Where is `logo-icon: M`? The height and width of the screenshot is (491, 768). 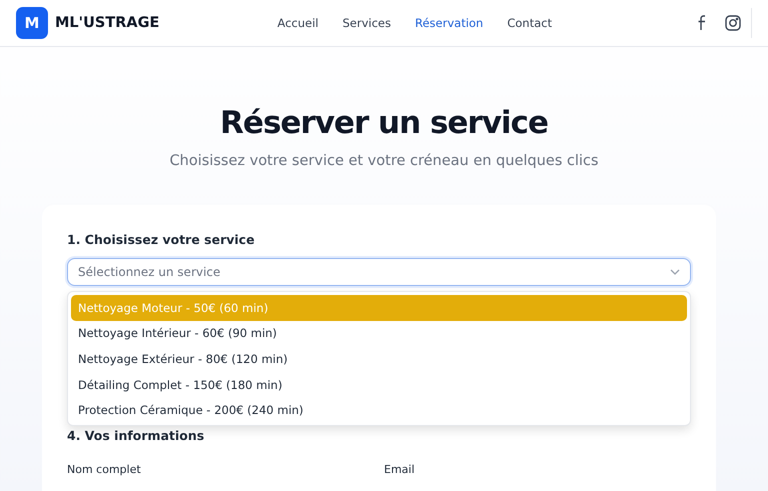
logo-icon: M is located at coordinates (32, 23).